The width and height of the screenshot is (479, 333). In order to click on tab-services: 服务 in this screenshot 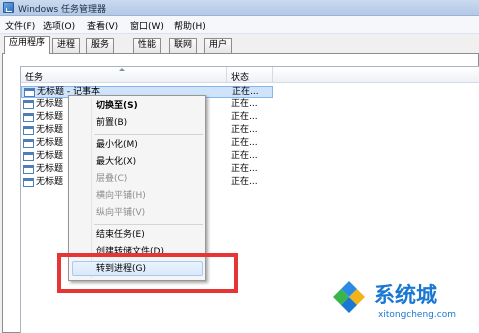, I will do `click(100, 45)`.